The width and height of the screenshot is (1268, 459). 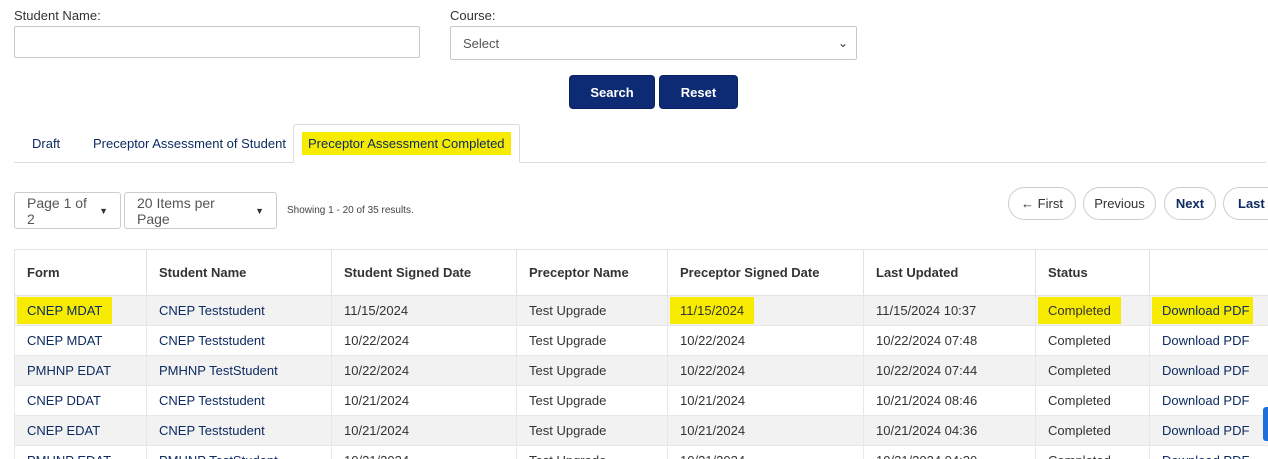 I want to click on items-per-page-select: 20 Items per Page ▼, so click(x=200, y=210).